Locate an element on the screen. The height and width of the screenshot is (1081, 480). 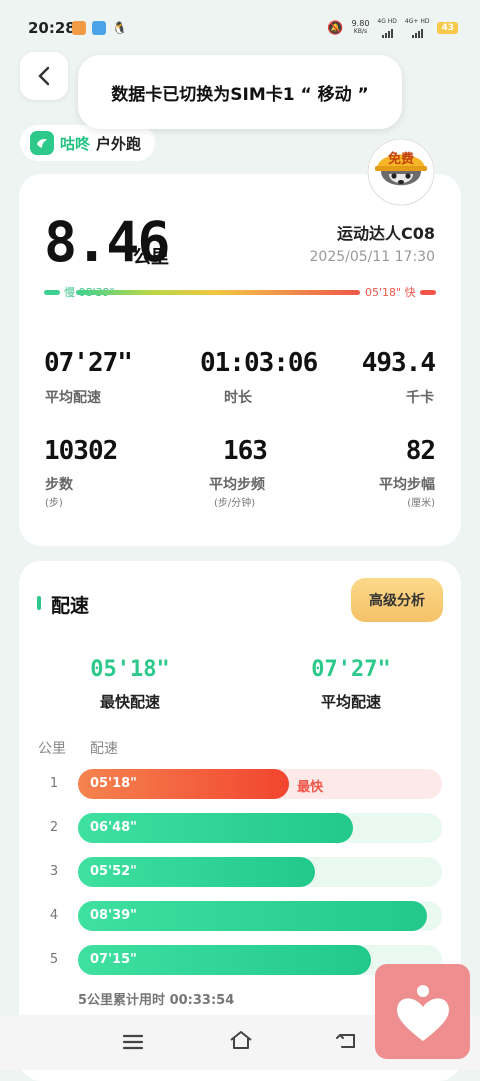
pace-gradient-bar is located at coordinates (218, 292).